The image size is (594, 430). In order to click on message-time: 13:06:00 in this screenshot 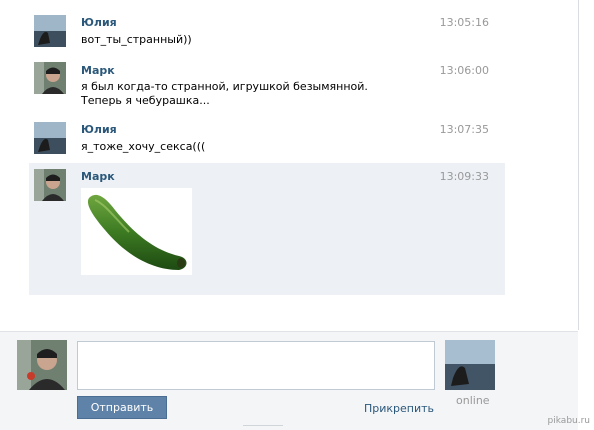, I will do `click(464, 70)`.